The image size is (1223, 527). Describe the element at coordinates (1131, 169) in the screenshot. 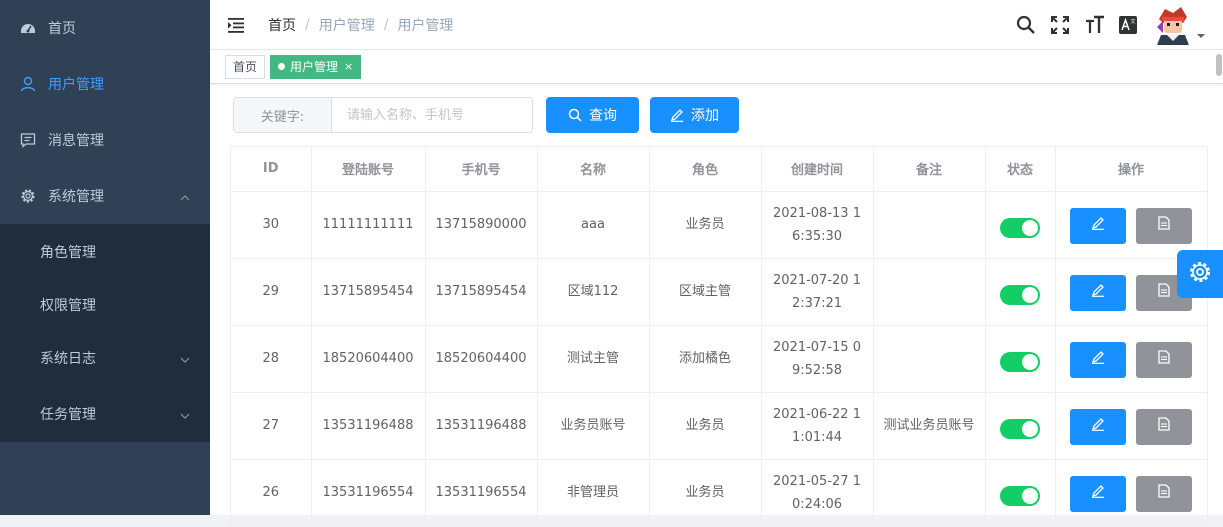

I see `column-header: 操作` at that location.